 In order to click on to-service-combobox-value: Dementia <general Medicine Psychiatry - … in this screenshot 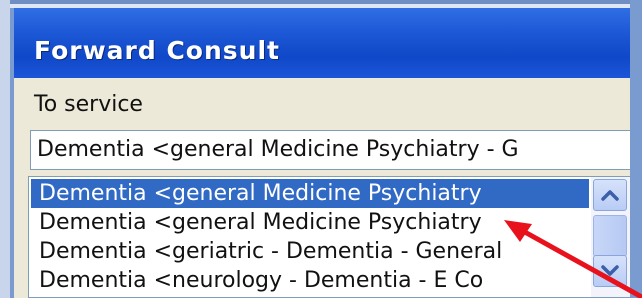, I will do `click(278, 149)`.